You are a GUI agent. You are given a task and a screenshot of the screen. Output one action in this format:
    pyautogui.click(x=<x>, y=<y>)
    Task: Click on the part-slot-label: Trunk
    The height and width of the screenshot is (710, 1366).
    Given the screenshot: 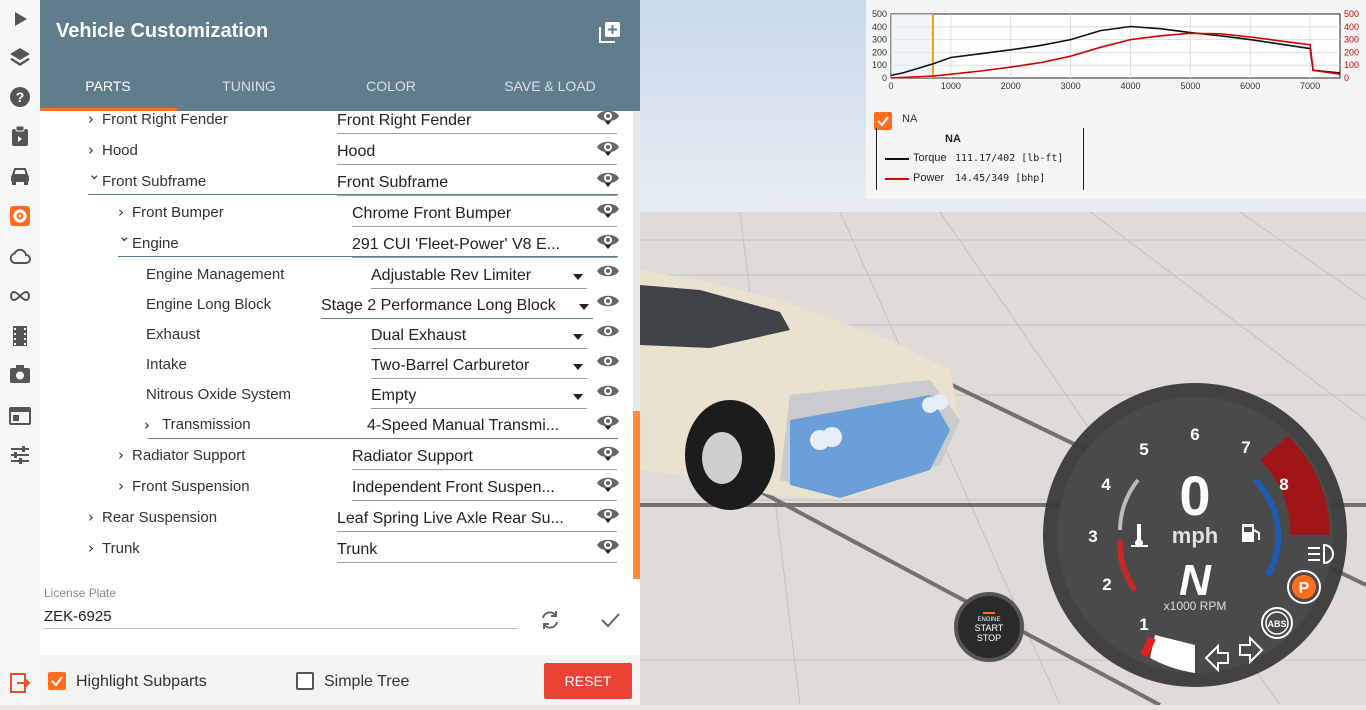 What is the action you would take?
    pyautogui.click(x=121, y=548)
    